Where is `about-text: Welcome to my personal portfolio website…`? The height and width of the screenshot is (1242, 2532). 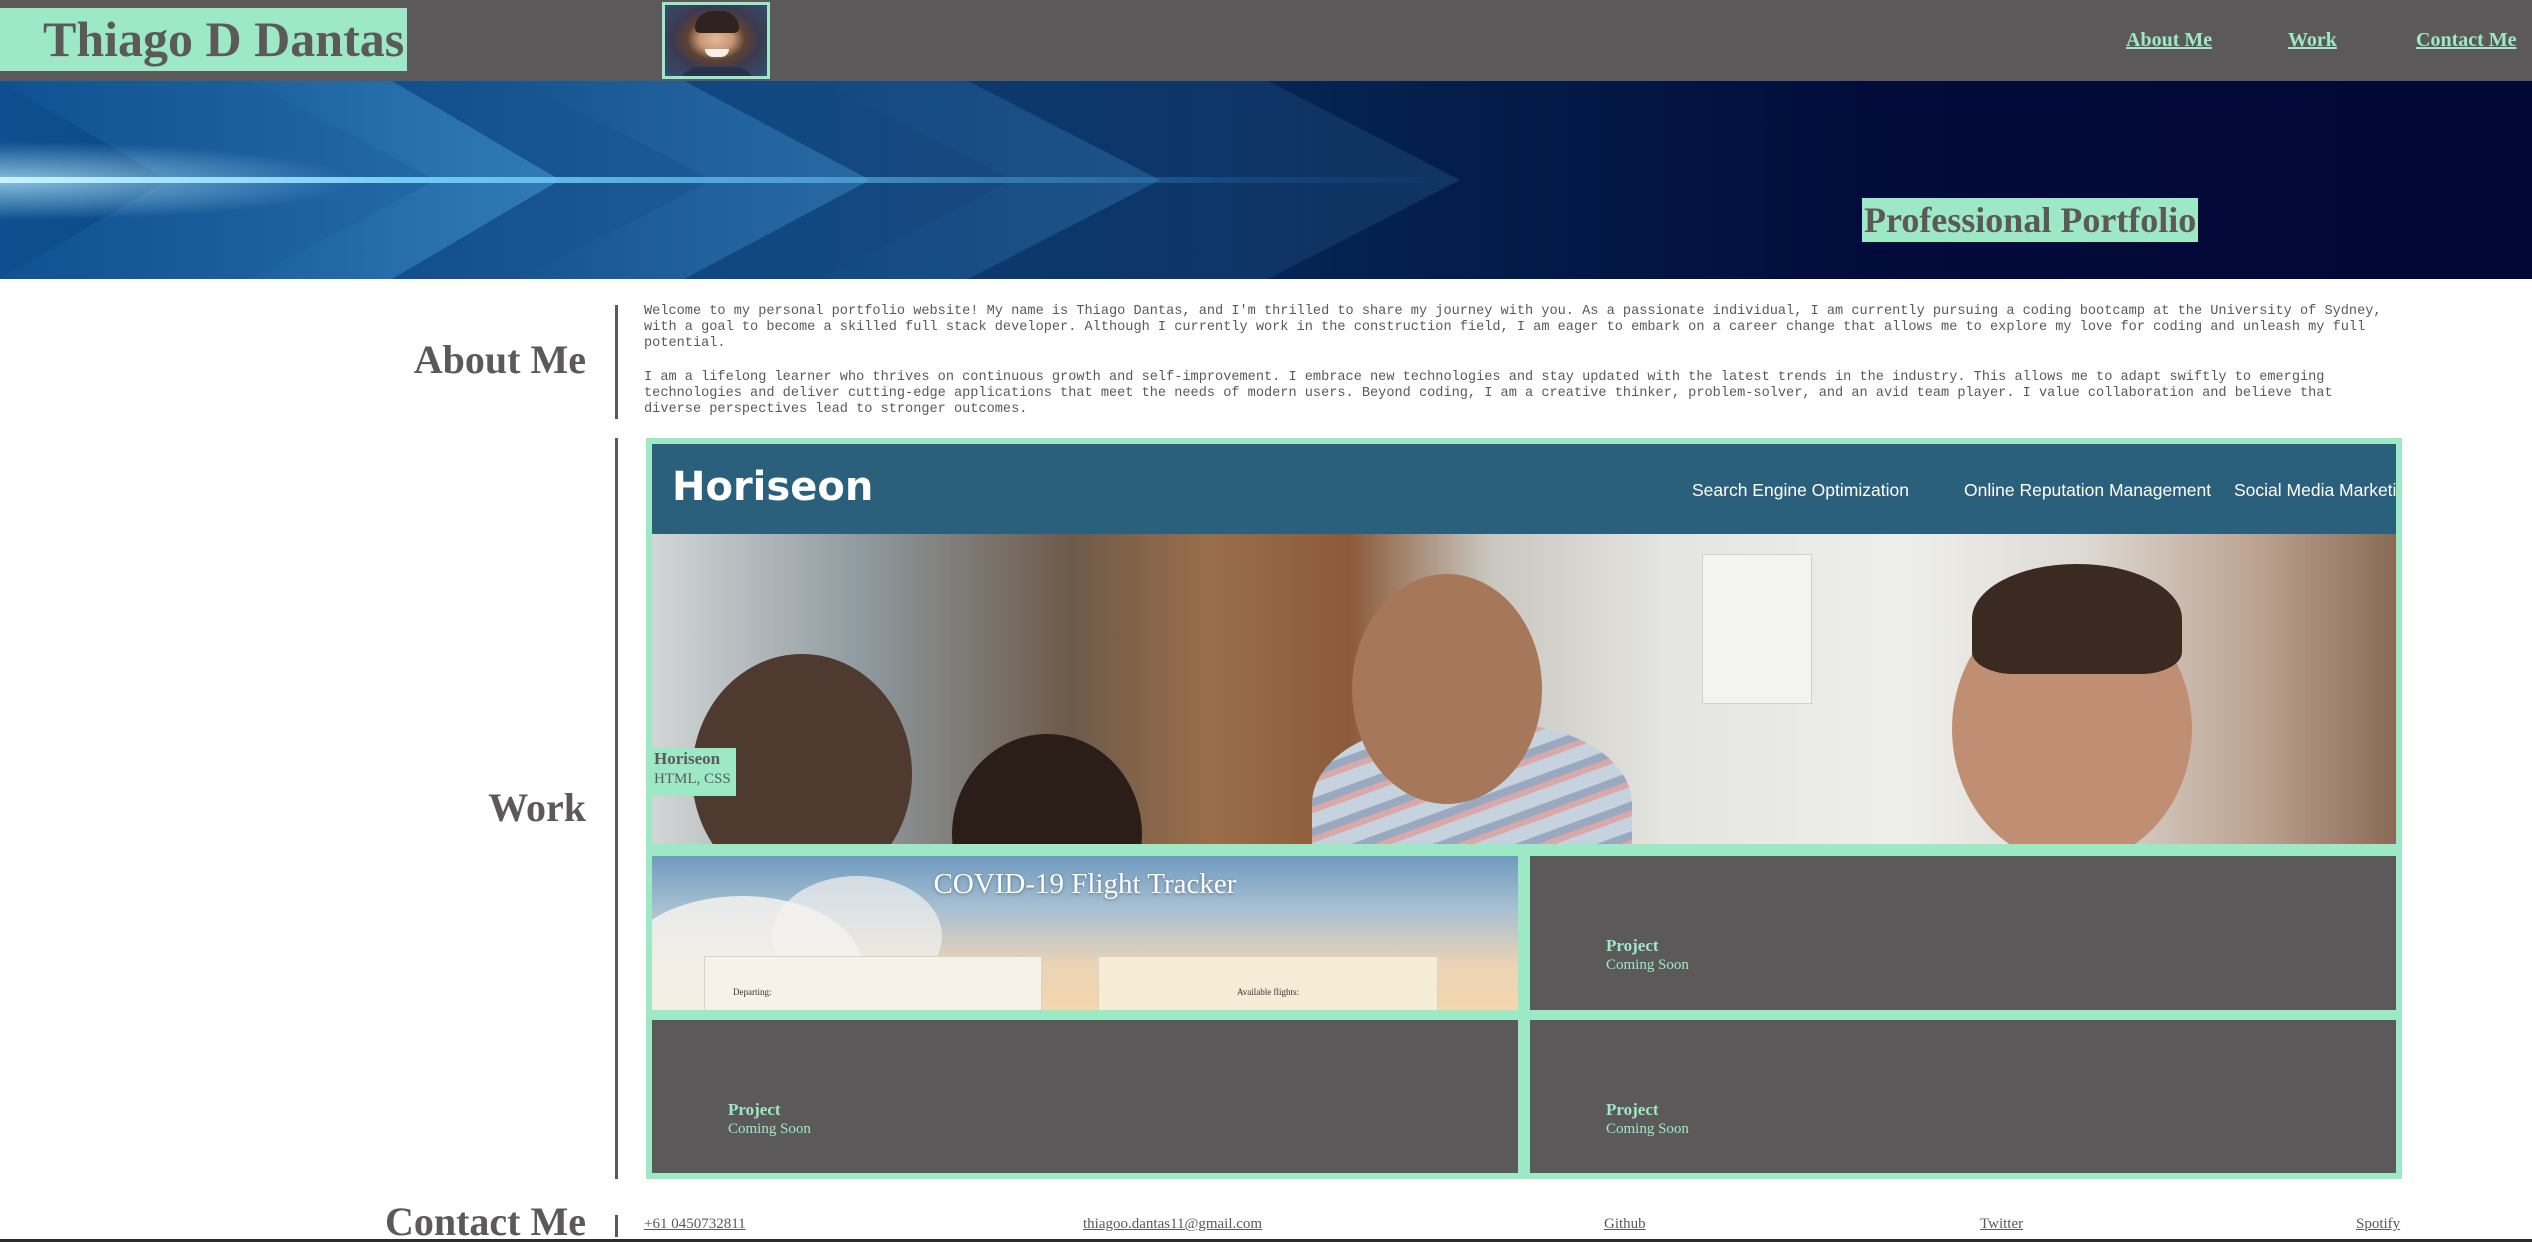
about-text: Welcome to my personal portfolio website… is located at coordinates (1516, 361).